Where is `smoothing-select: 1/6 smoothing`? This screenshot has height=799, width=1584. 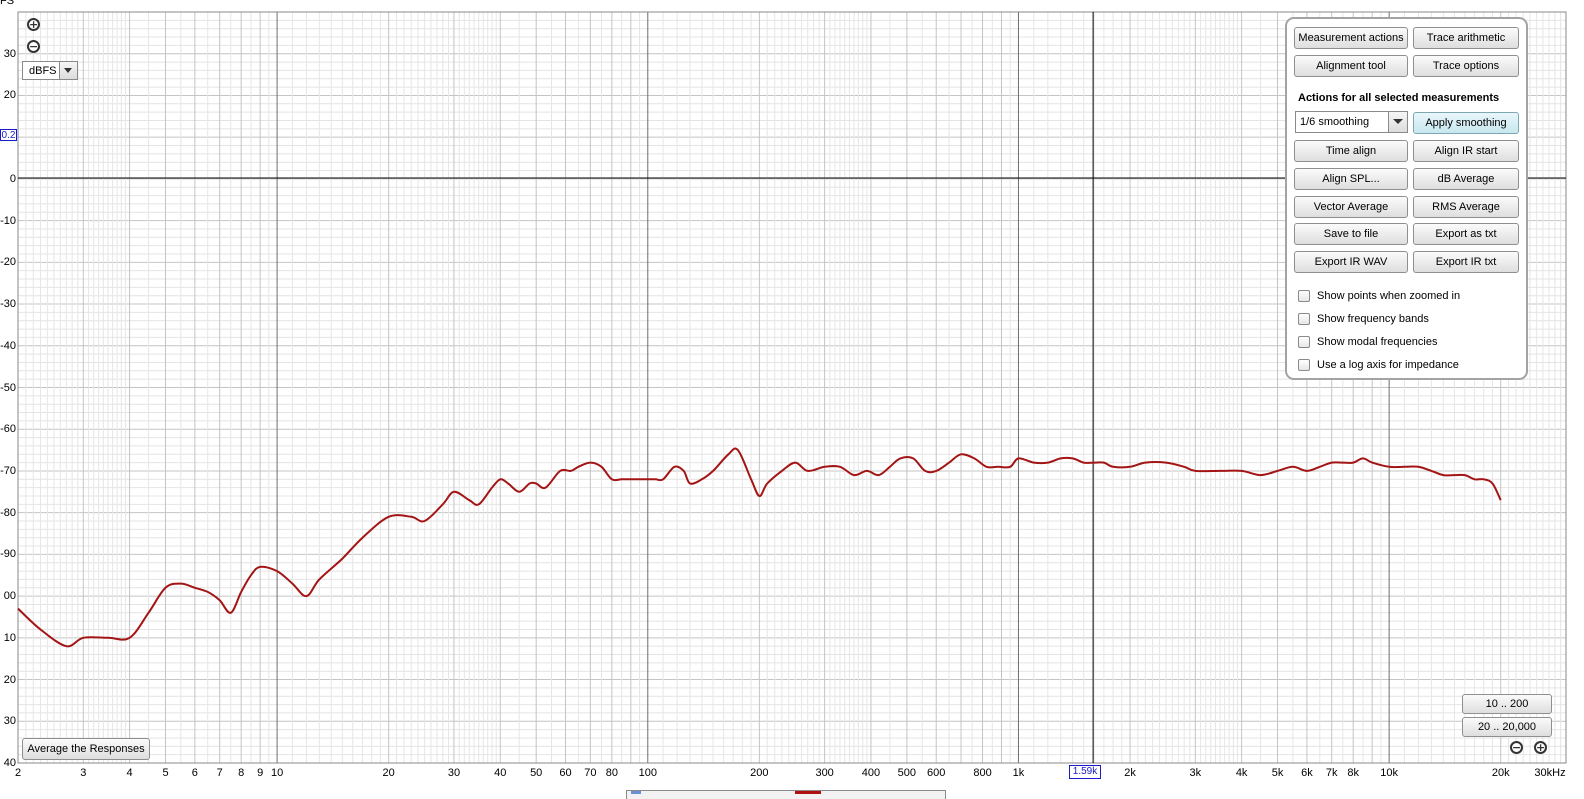 smoothing-select: 1/6 smoothing is located at coordinates (1351, 122).